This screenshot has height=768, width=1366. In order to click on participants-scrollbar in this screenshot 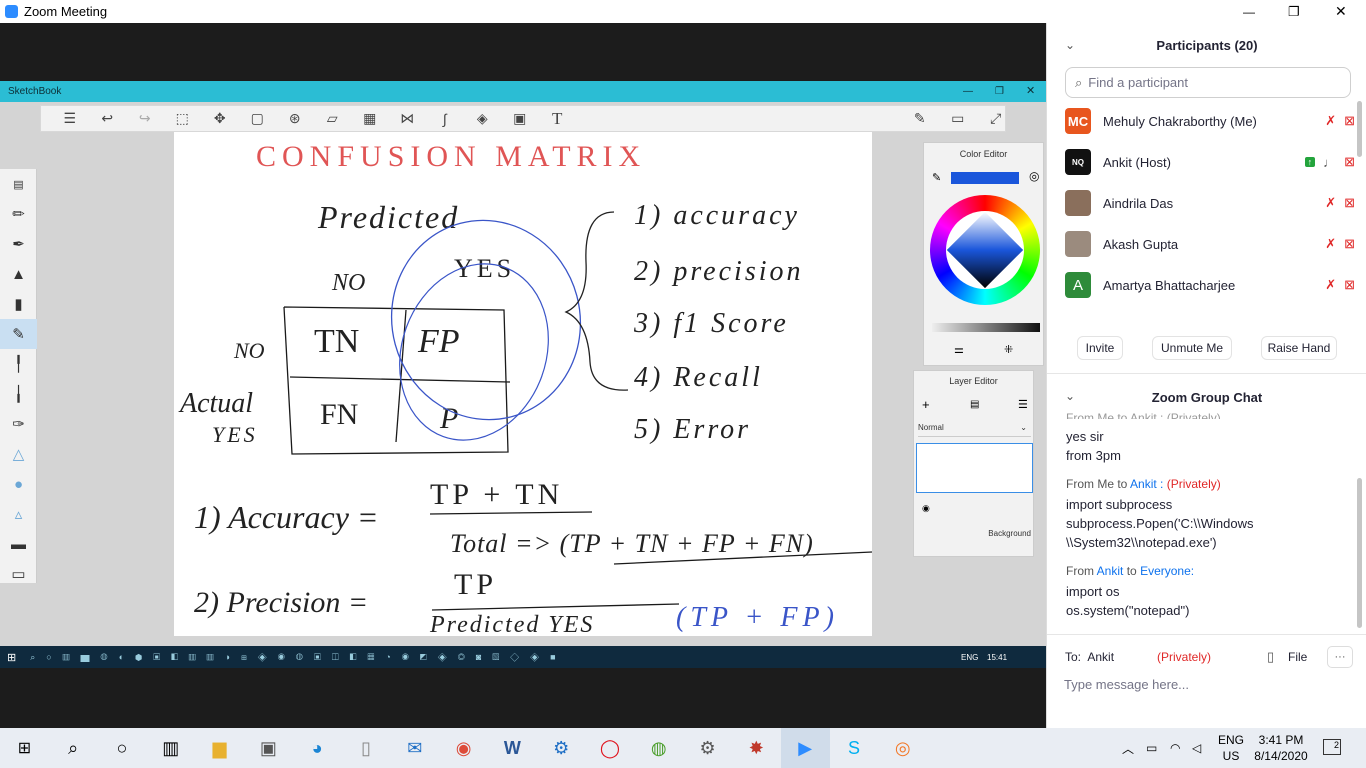, I will do `click(1359, 129)`.